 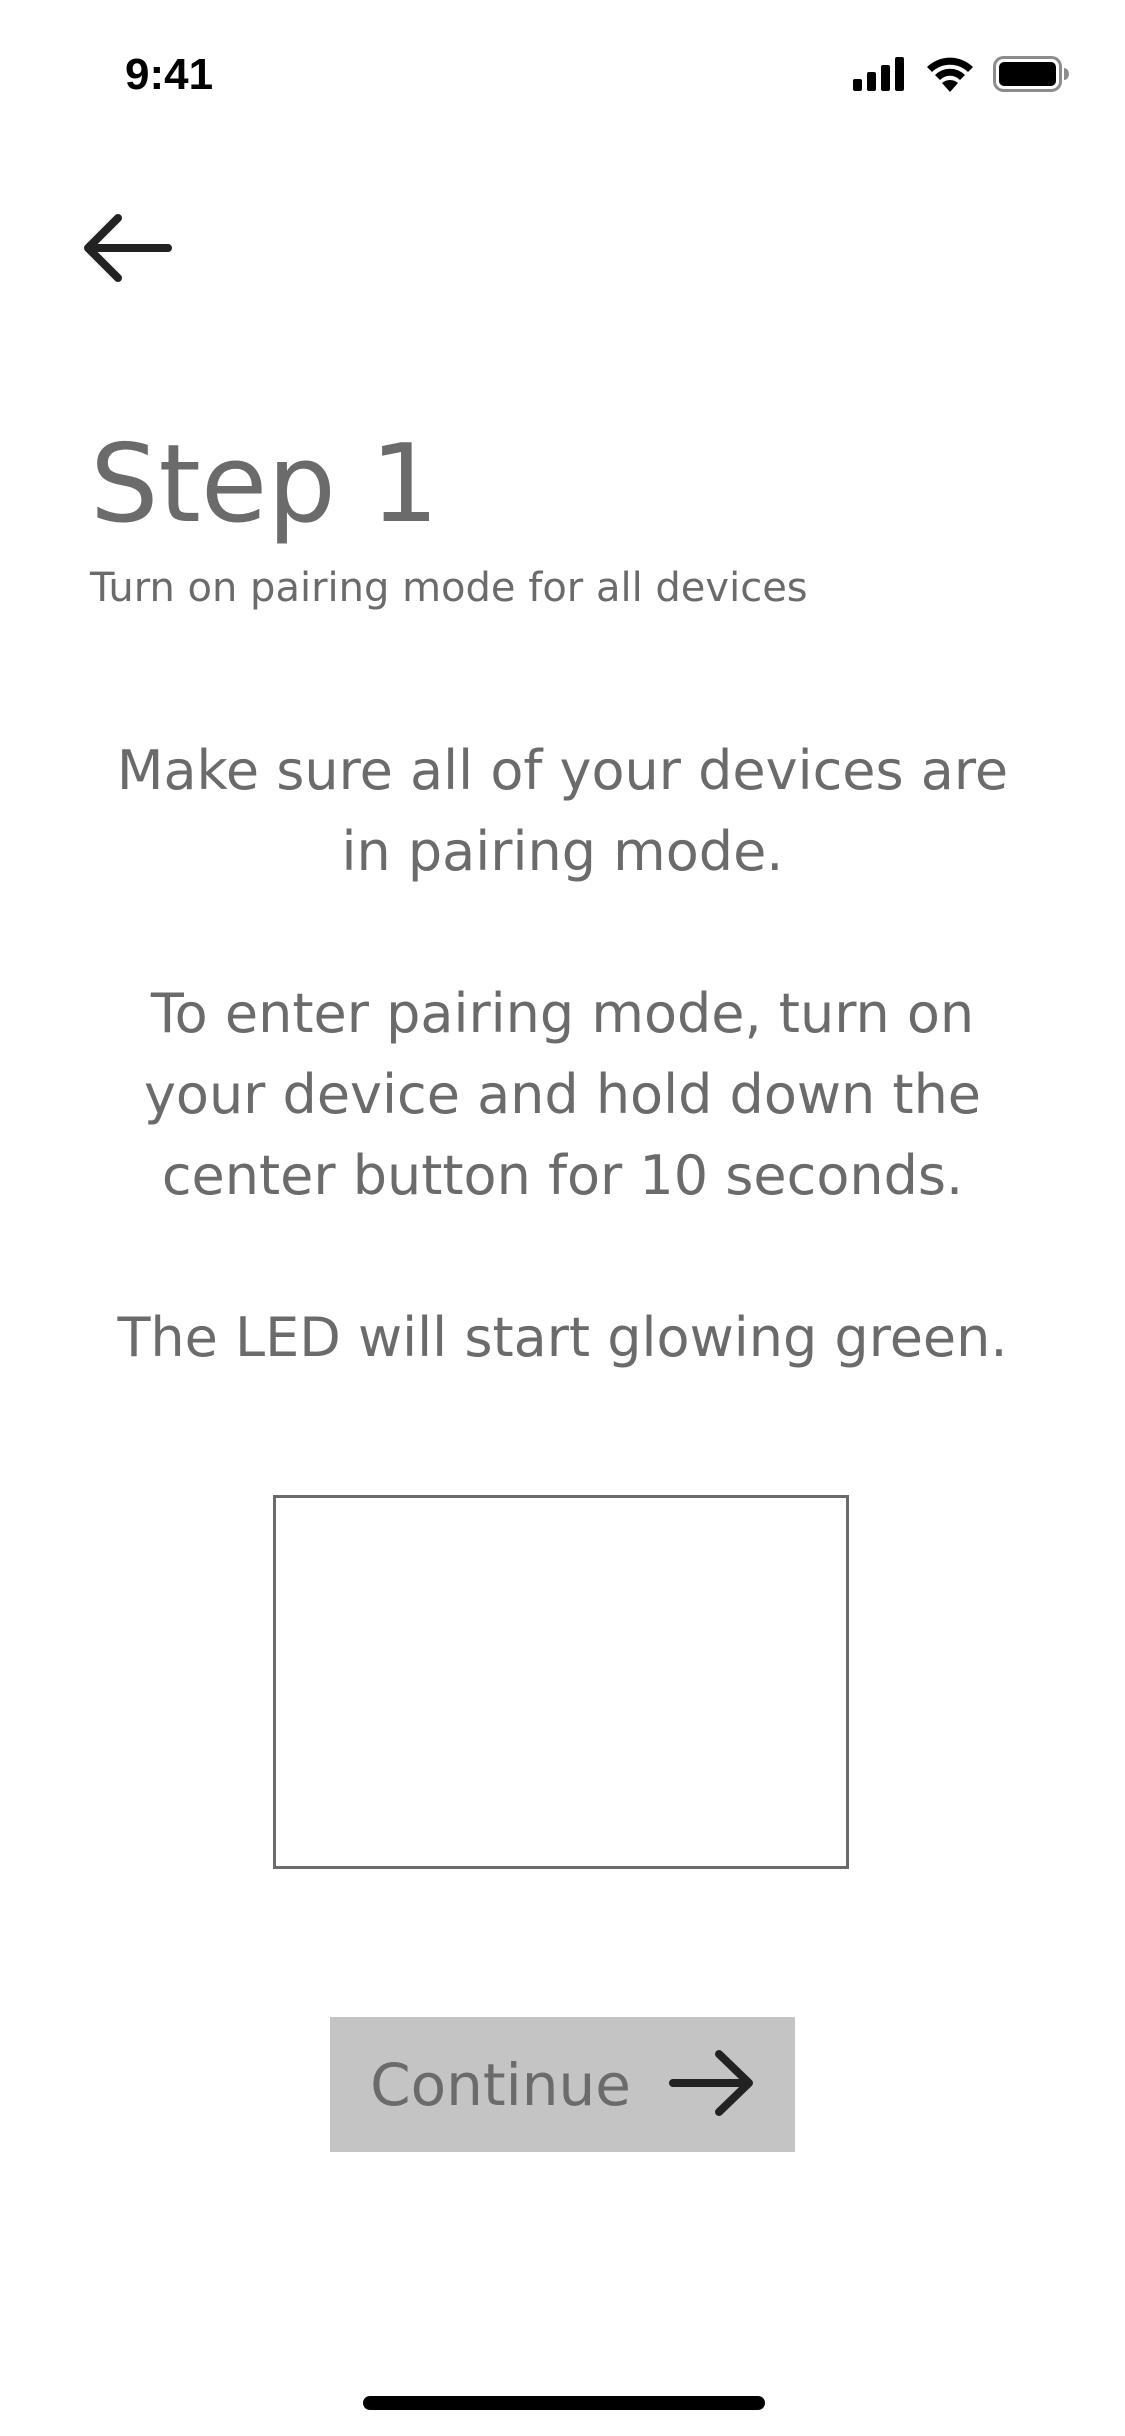 I want to click on status-icons, so click(x=961, y=76).